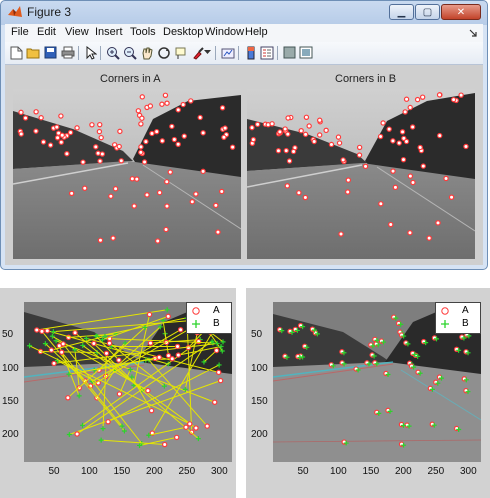 Image resolution: width=490 pixels, height=498 pixels. What do you see at coordinates (109, 32) in the screenshot?
I see `menu-insert: Insert` at bounding box center [109, 32].